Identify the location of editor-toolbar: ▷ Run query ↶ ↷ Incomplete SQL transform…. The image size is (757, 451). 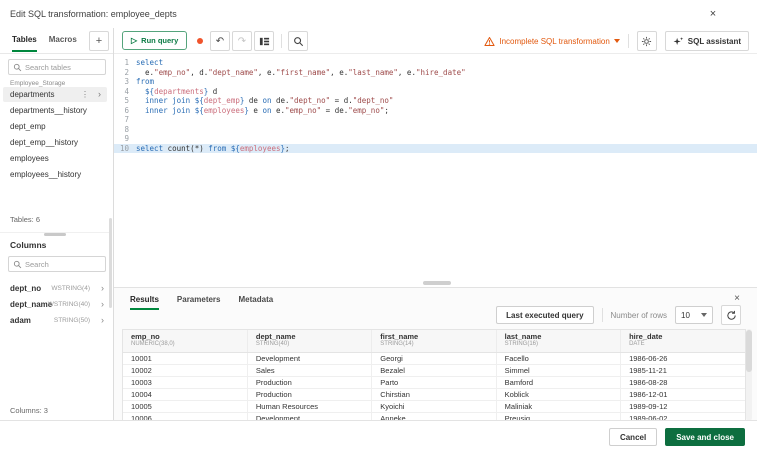
(435, 41).